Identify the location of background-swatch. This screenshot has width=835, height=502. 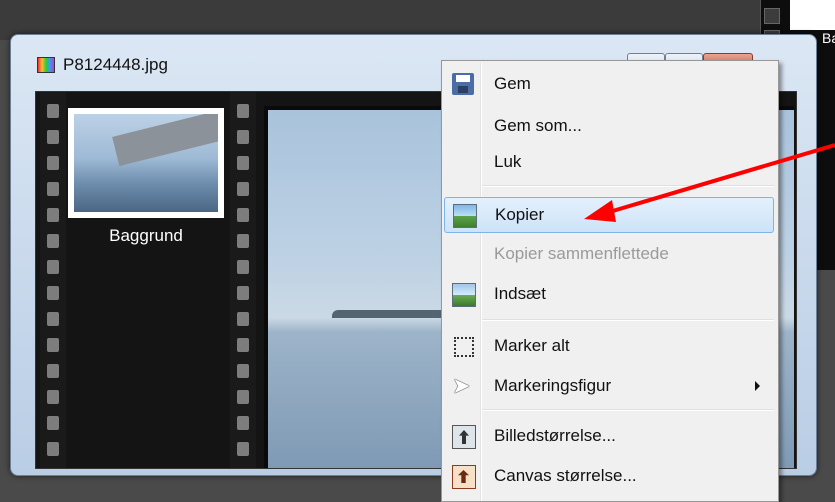
(772, 16).